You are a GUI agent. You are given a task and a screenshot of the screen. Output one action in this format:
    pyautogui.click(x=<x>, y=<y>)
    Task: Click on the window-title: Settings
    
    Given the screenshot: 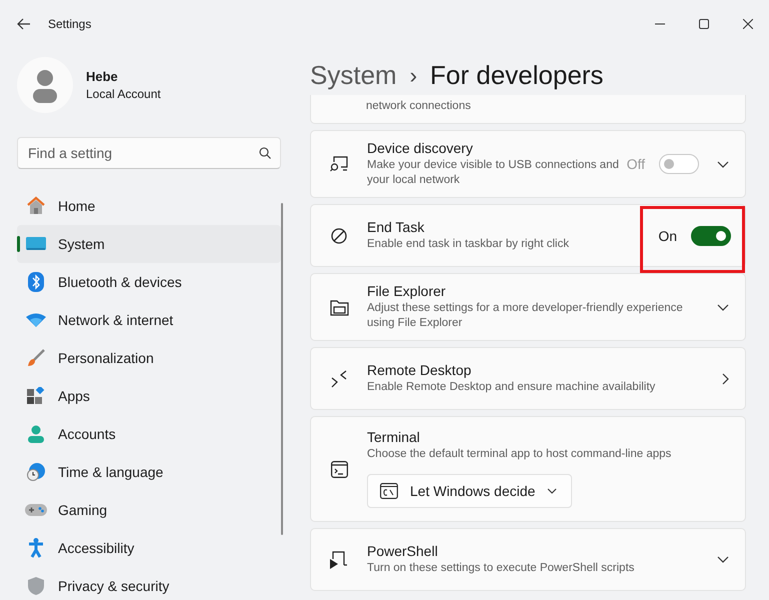 What is the action you would take?
    pyautogui.click(x=70, y=24)
    